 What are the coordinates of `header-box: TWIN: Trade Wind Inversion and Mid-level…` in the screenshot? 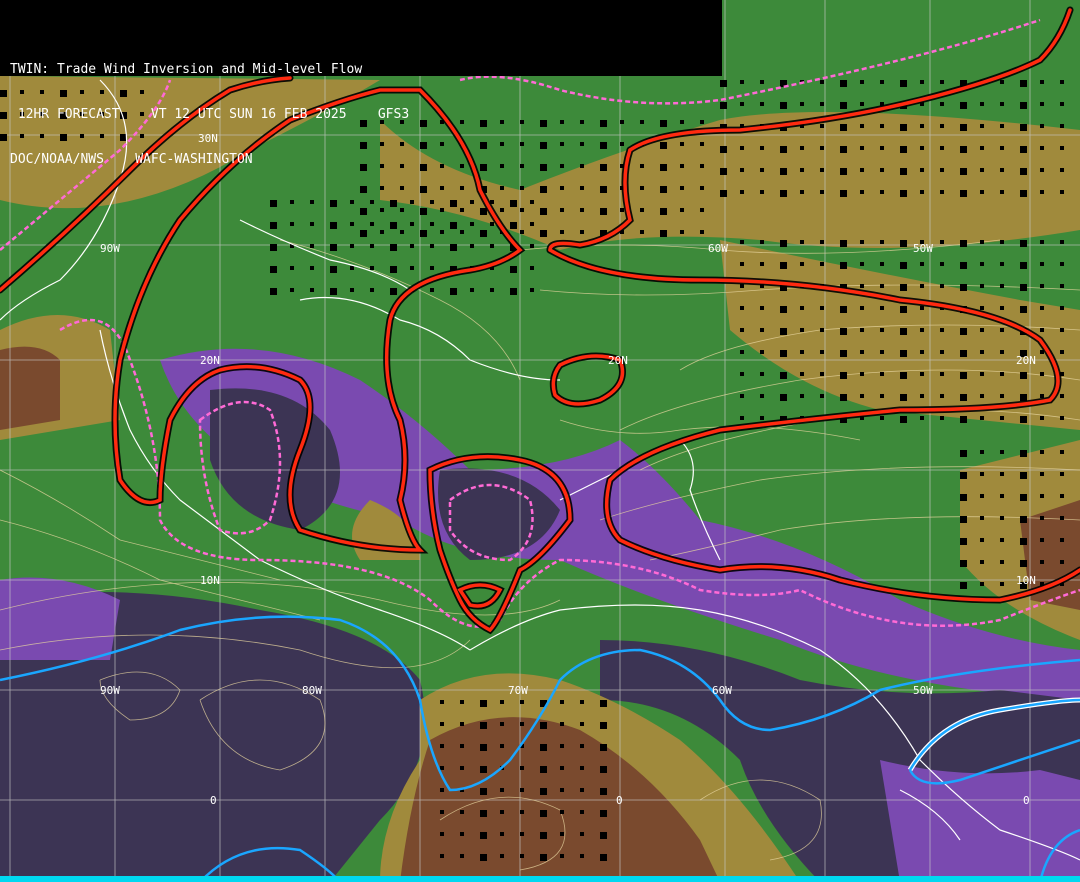 It's located at (361, 83).